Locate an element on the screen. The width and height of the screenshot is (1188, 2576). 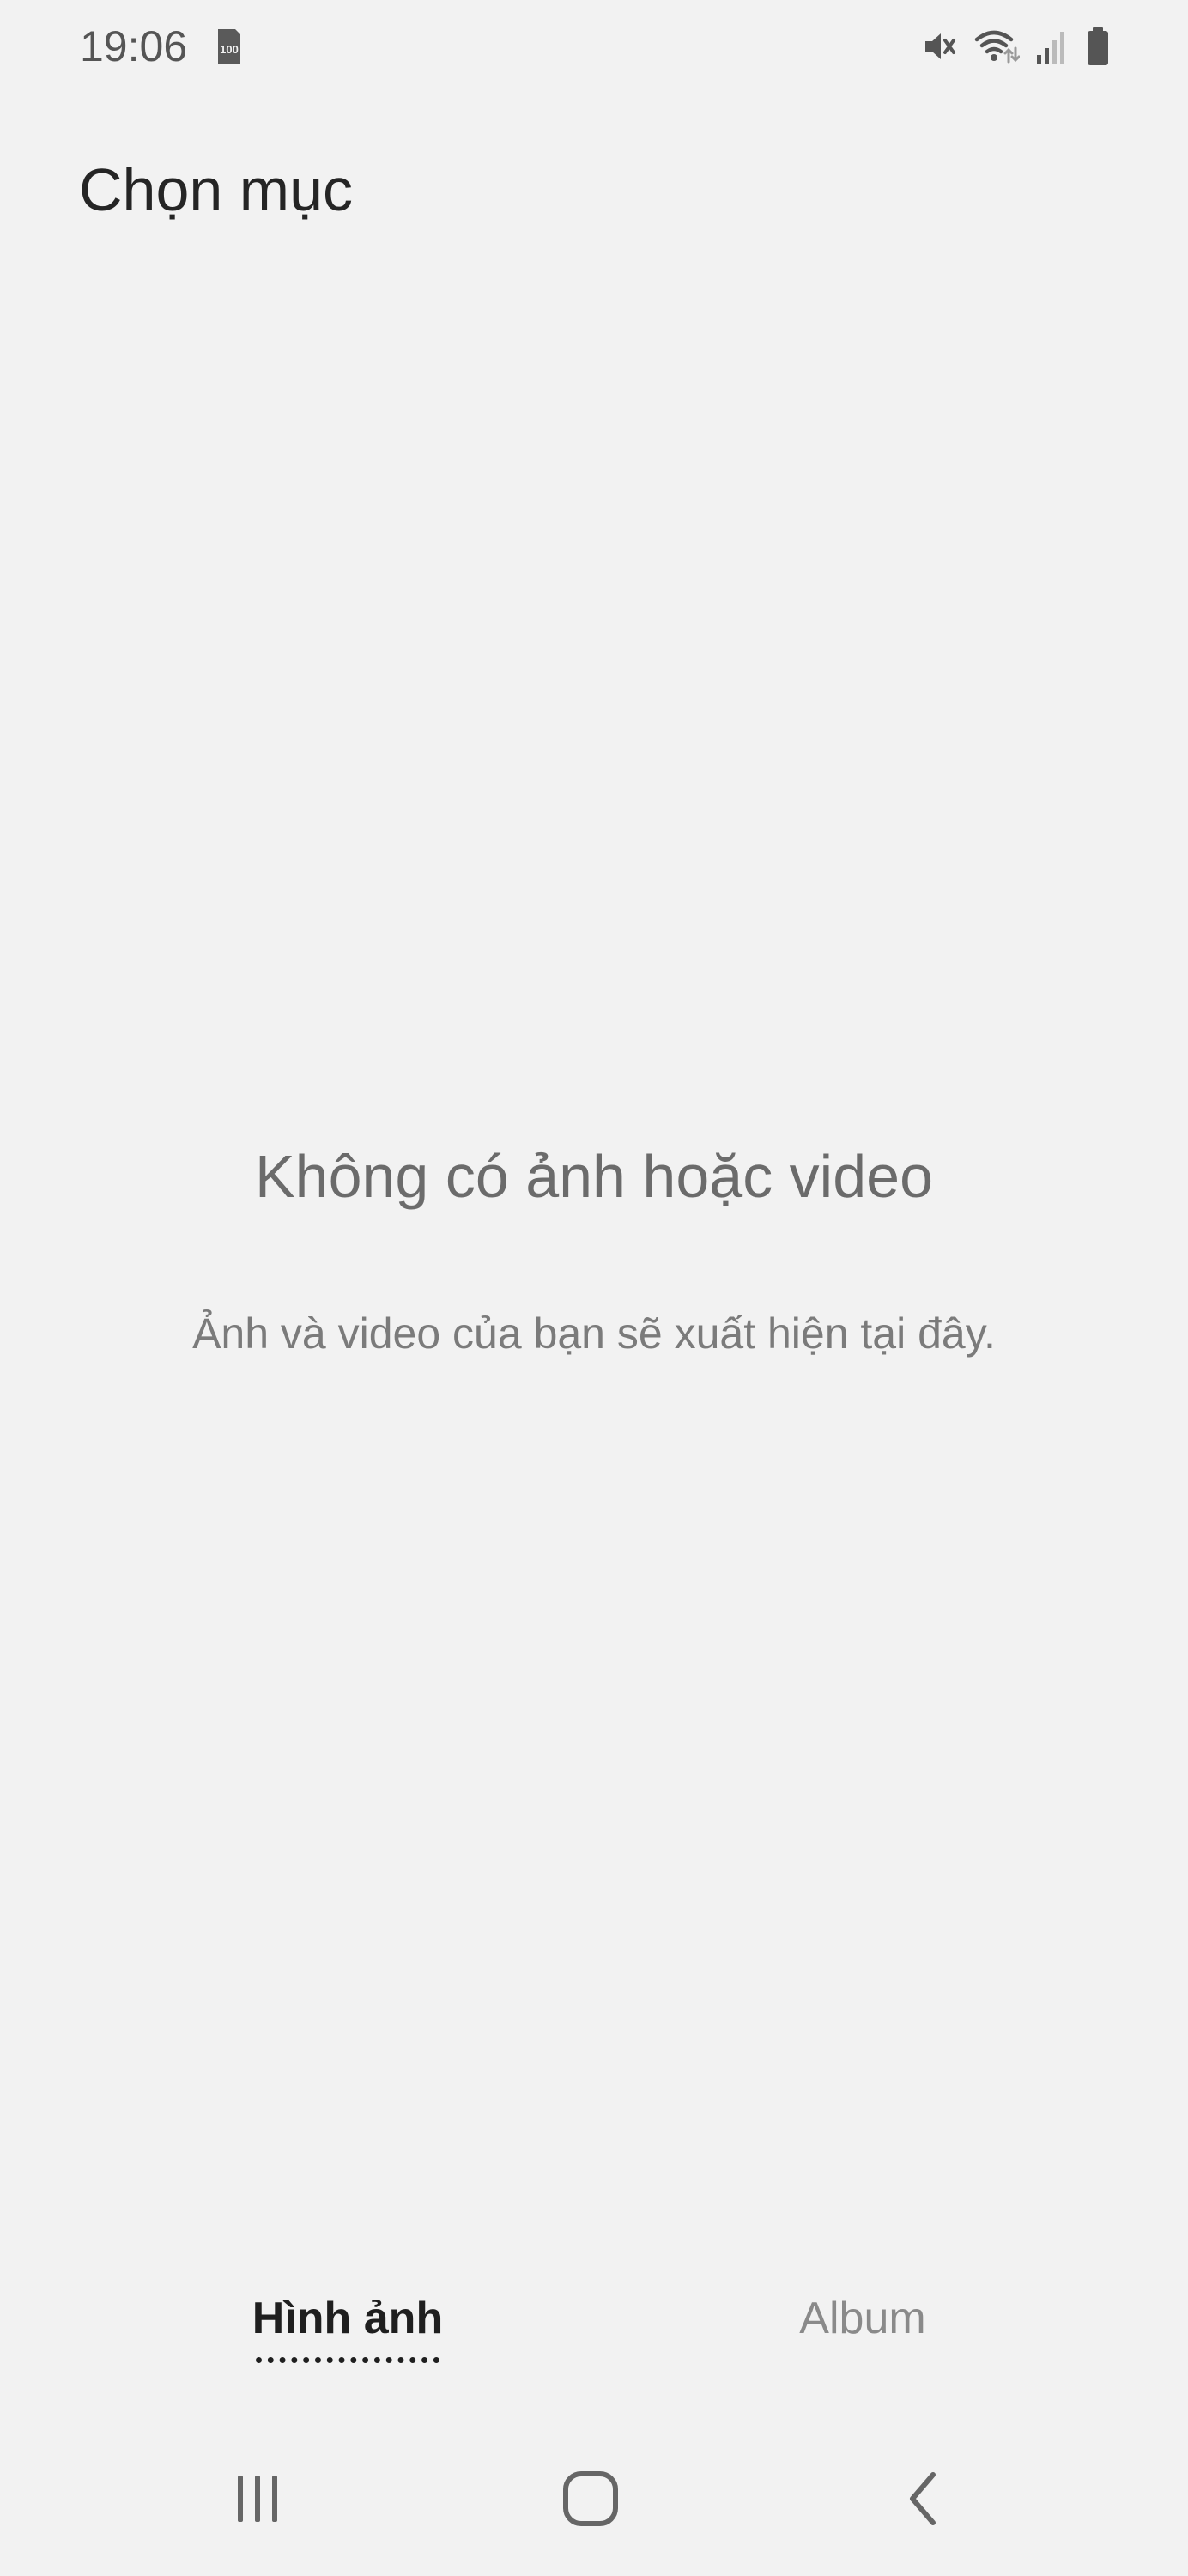
navigation-bar is located at coordinates (594, 2499).